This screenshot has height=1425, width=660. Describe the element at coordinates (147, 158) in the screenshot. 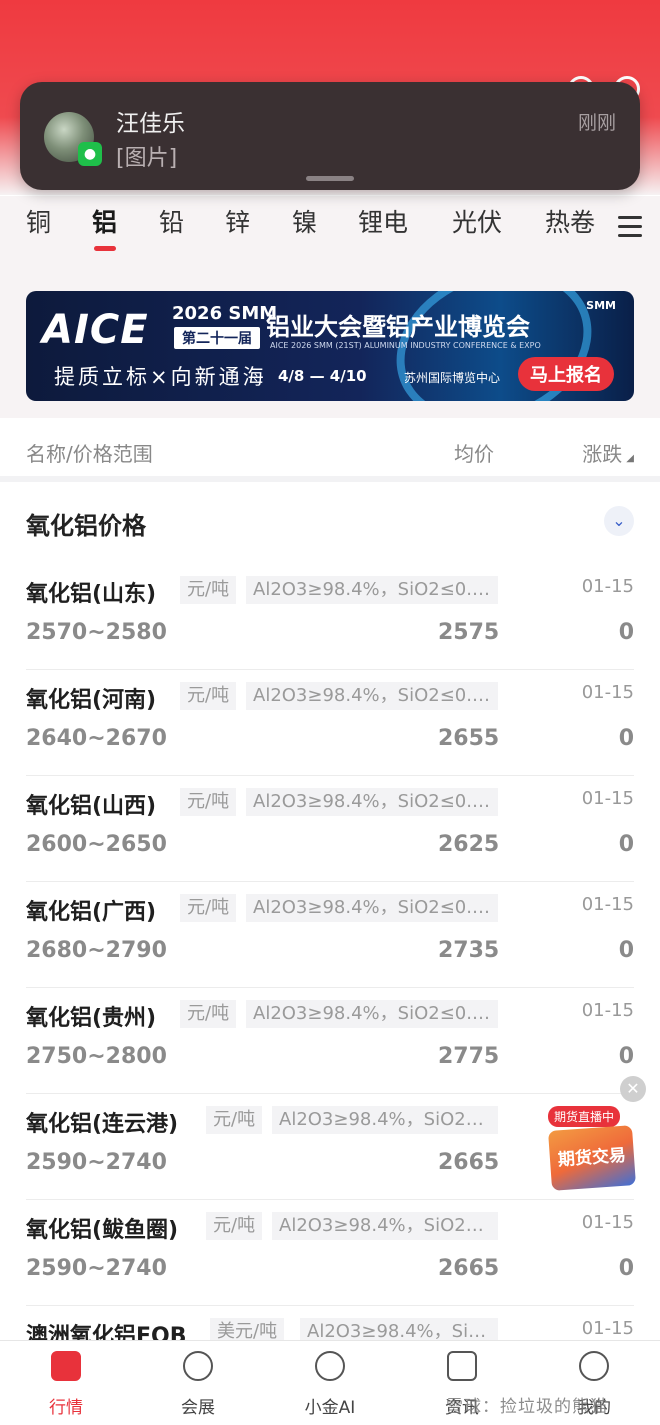

I see `notification-message: [图片]` at that location.